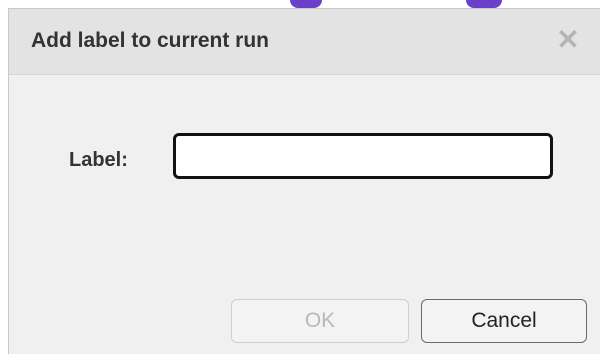  What do you see at coordinates (98, 160) in the screenshot?
I see `label-field-label: Label:` at bounding box center [98, 160].